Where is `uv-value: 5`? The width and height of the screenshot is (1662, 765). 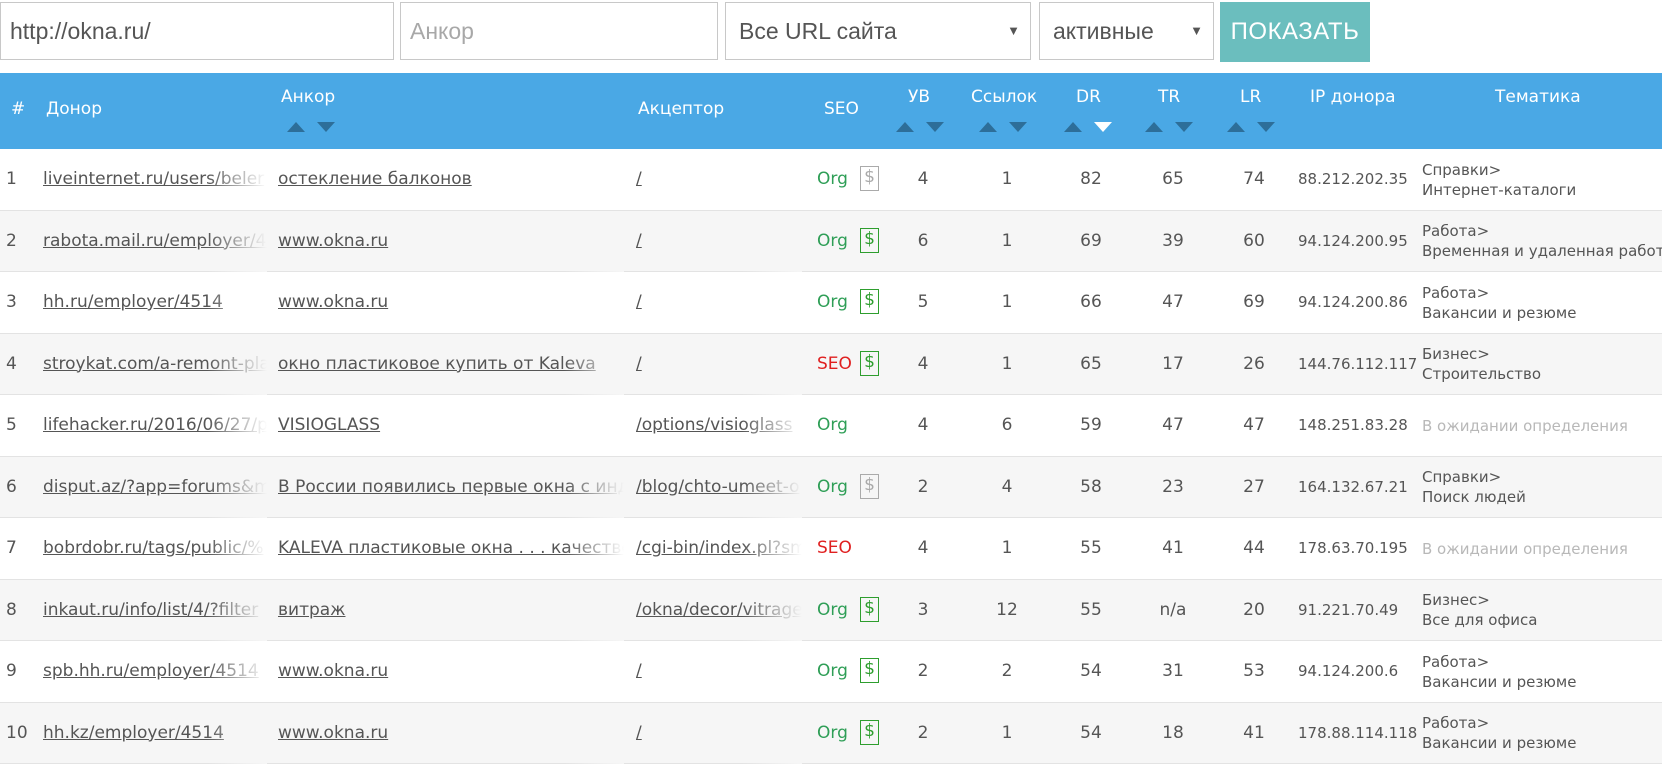
uv-value: 5 is located at coordinates (923, 302).